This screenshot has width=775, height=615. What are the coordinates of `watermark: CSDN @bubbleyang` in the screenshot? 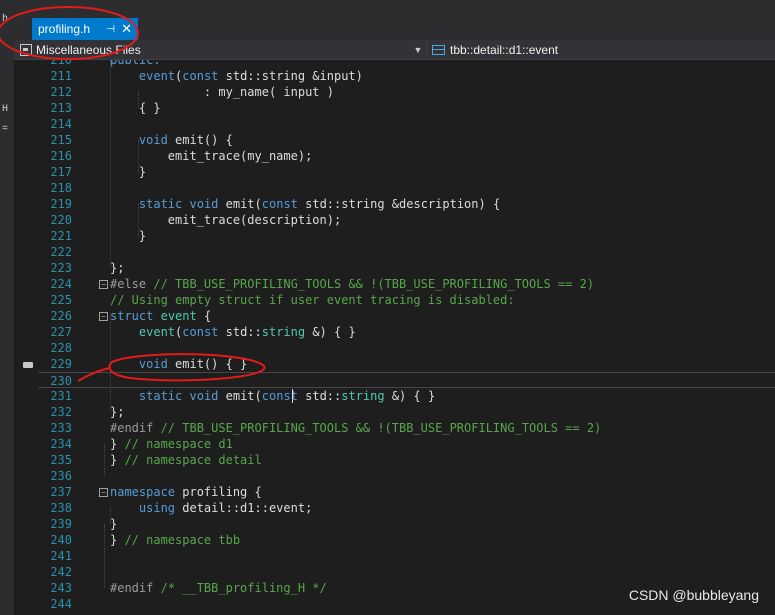 It's located at (693, 595).